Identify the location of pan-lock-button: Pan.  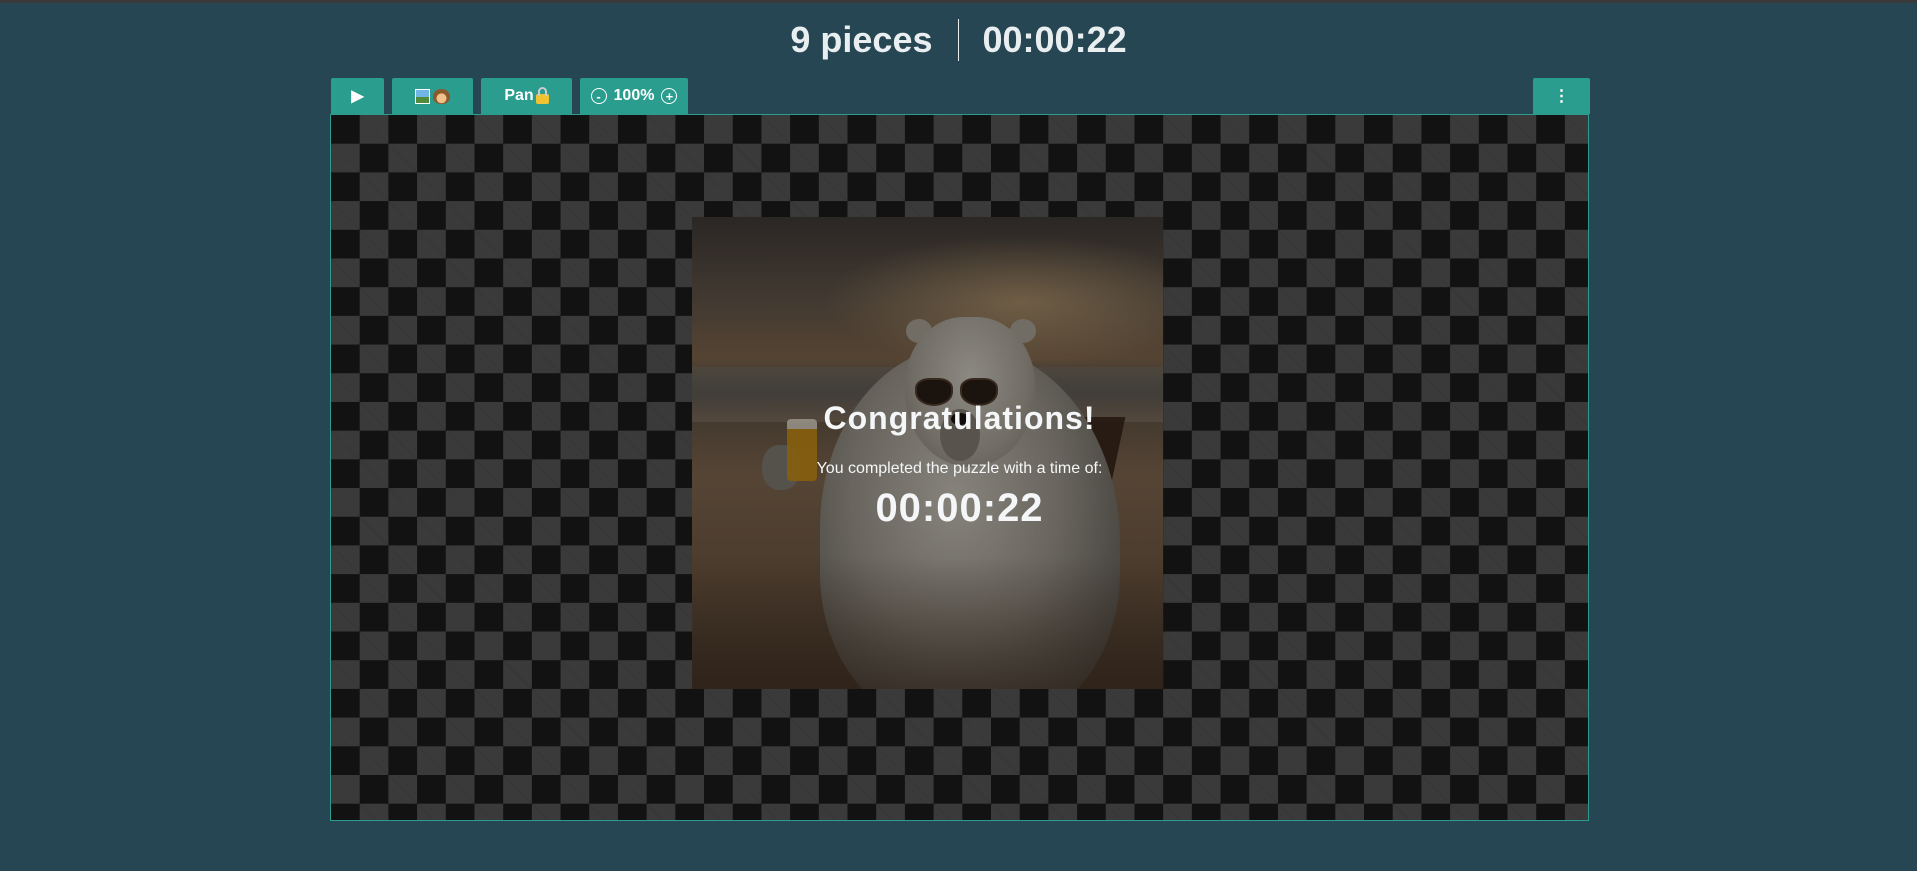
(526, 96).